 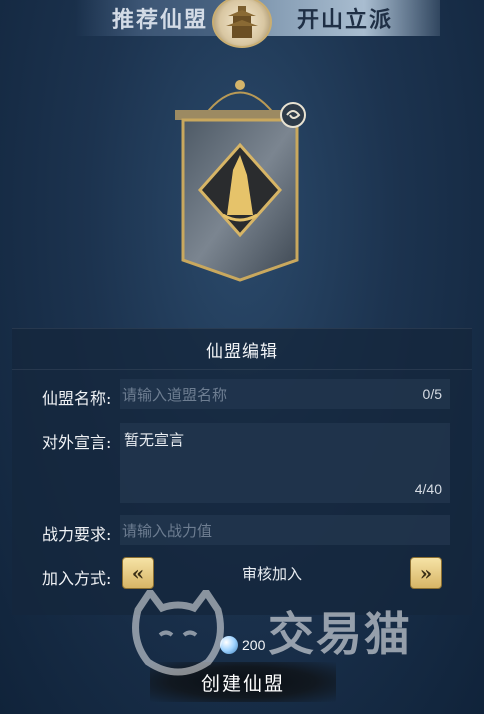 What do you see at coordinates (285, 463) in the screenshot?
I see `declaration-input: 暂无宣言 4/40` at bounding box center [285, 463].